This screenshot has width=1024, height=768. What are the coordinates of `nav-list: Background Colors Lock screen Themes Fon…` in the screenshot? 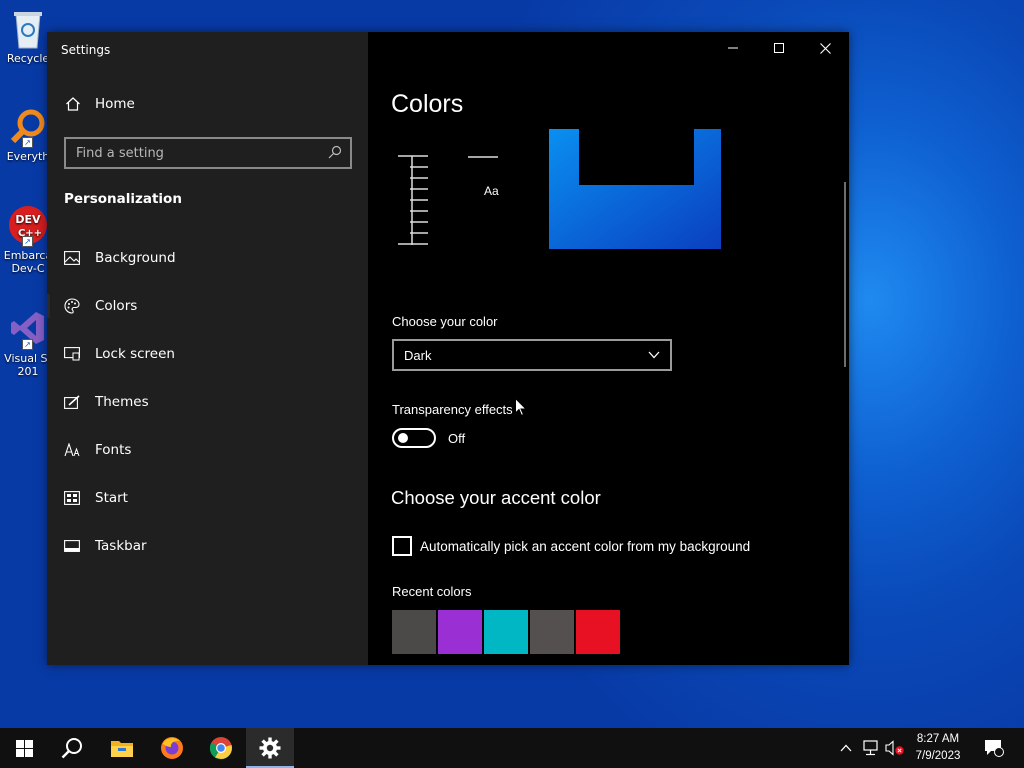 It's located at (207, 402).